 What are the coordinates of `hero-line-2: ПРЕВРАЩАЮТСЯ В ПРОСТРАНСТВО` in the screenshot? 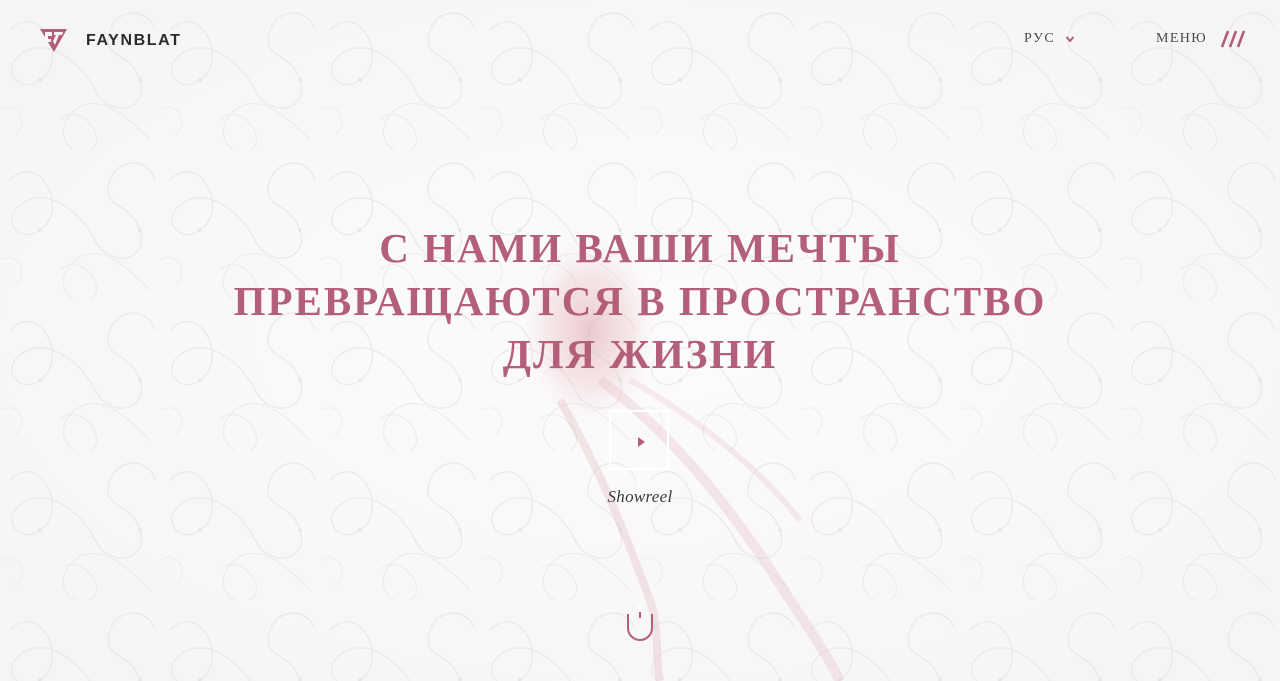 It's located at (640, 301).